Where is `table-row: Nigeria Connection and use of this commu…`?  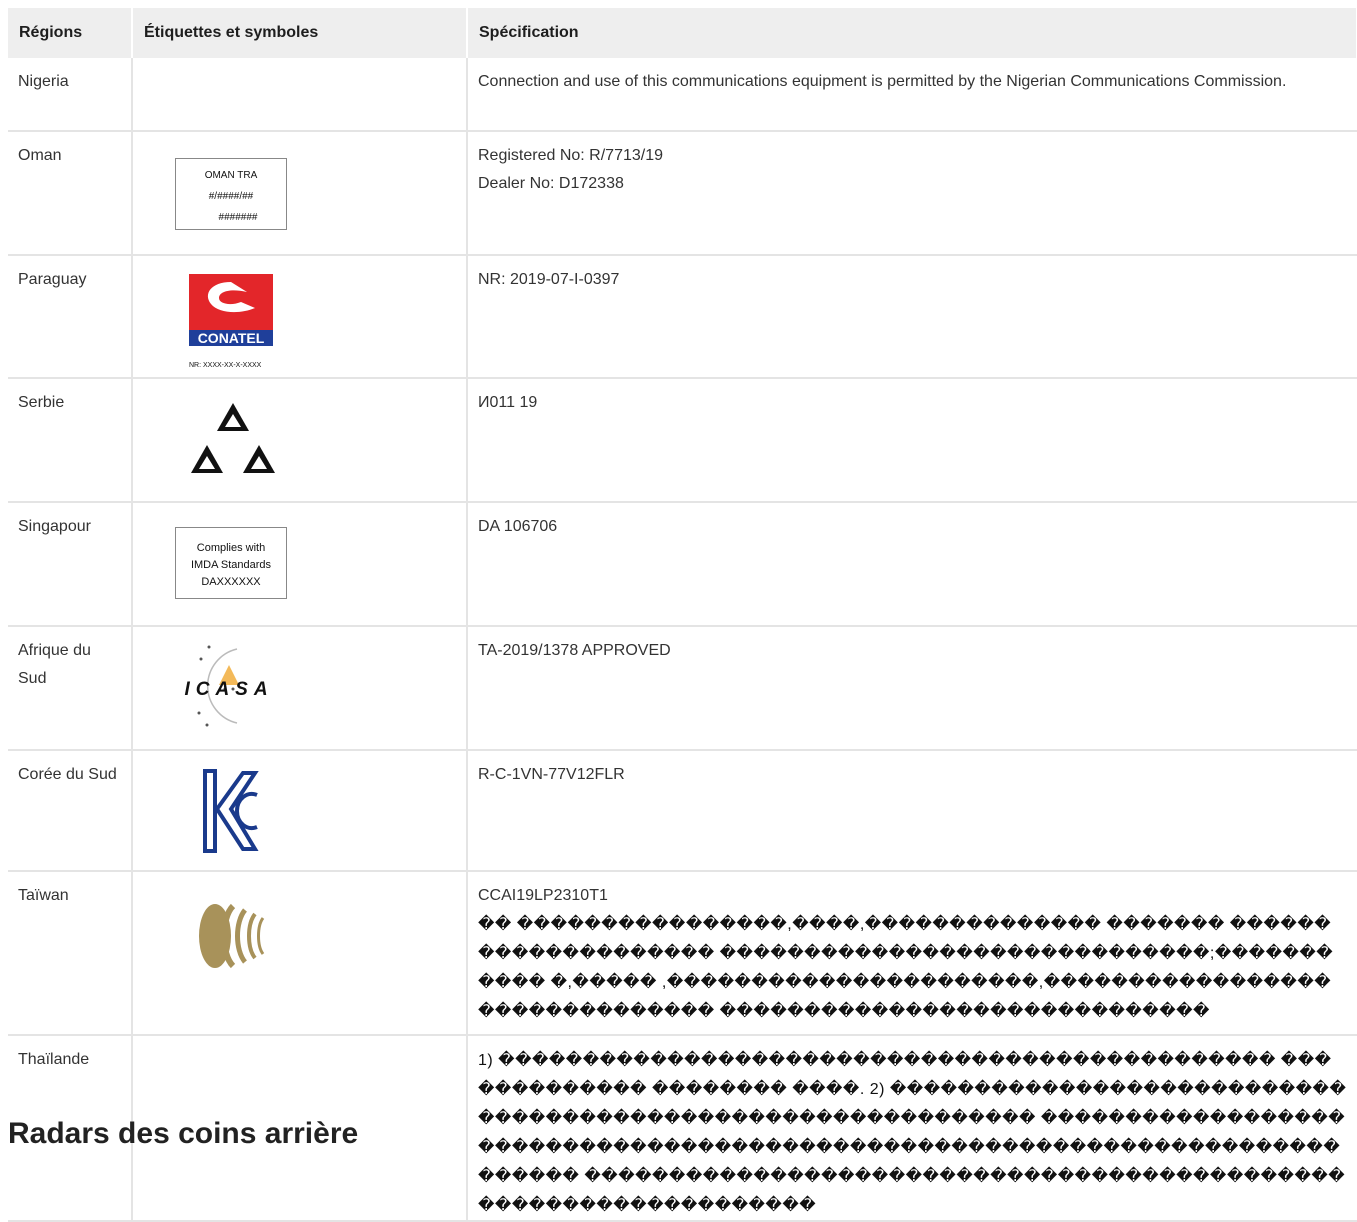
table-row: Nigeria Connection and use of this commu… is located at coordinates (682, 95).